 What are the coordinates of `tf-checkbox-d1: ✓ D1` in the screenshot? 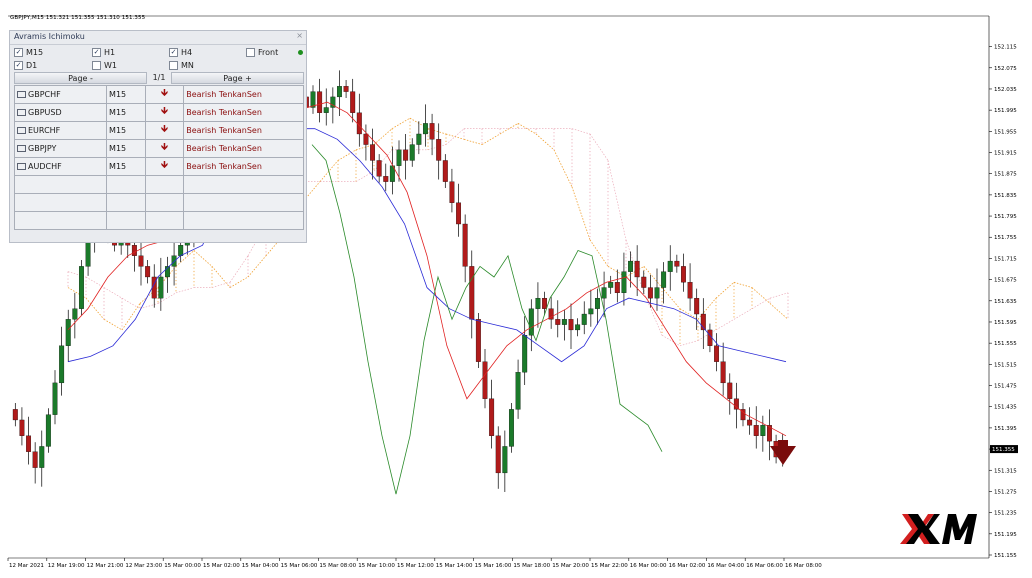 It's located at (25, 65).